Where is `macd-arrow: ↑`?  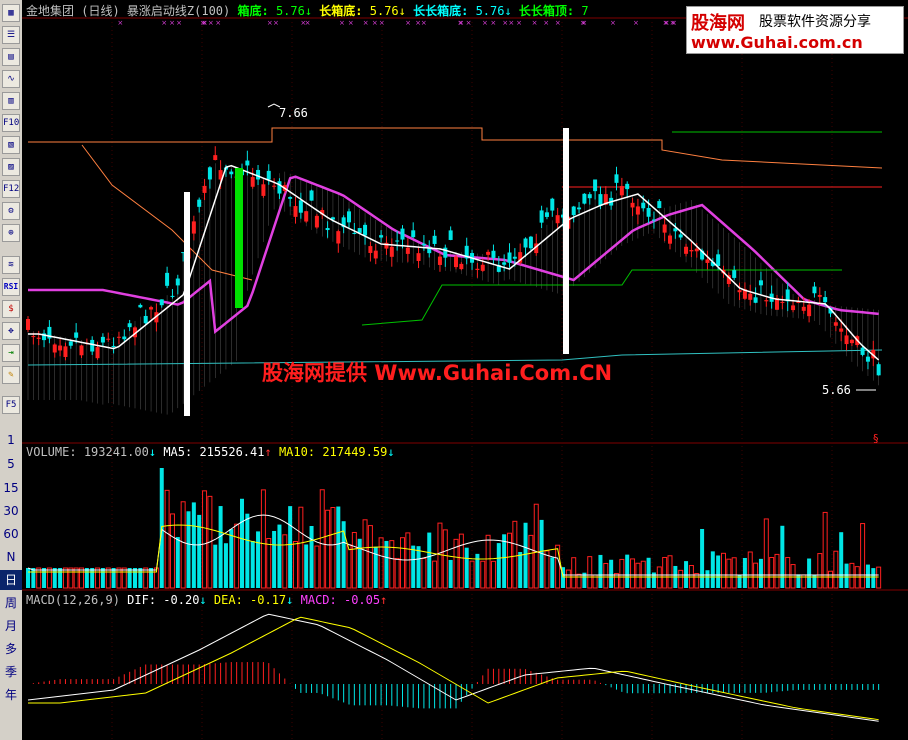 macd-arrow: ↑ is located at coordinates (384, 600).